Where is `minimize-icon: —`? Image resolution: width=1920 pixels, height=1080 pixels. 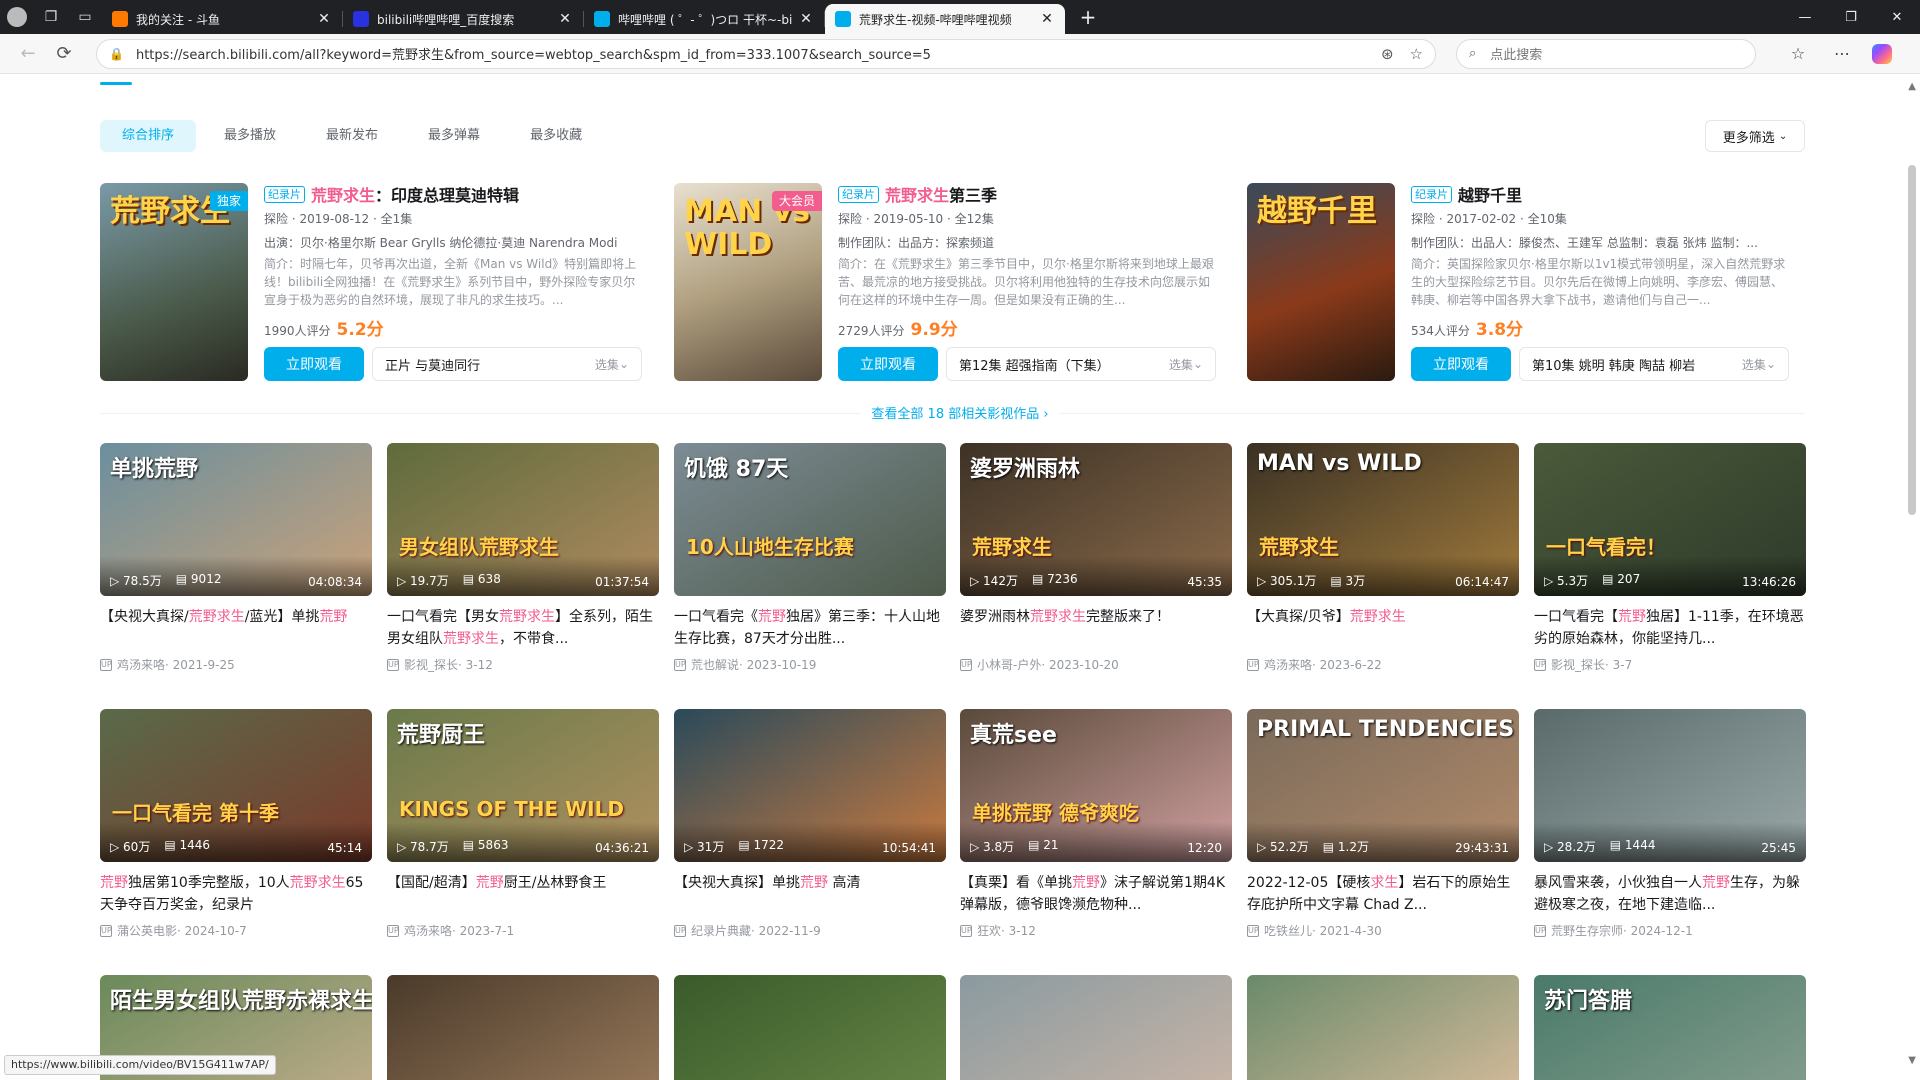 minimize-icon: — is located at coordinates (1805, 17).